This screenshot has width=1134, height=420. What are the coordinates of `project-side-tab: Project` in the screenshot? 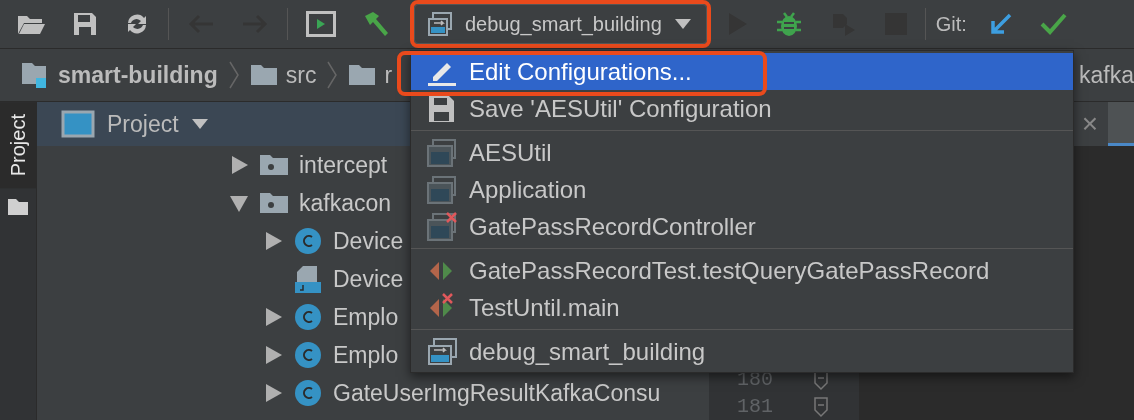 It's located at (18, 145).